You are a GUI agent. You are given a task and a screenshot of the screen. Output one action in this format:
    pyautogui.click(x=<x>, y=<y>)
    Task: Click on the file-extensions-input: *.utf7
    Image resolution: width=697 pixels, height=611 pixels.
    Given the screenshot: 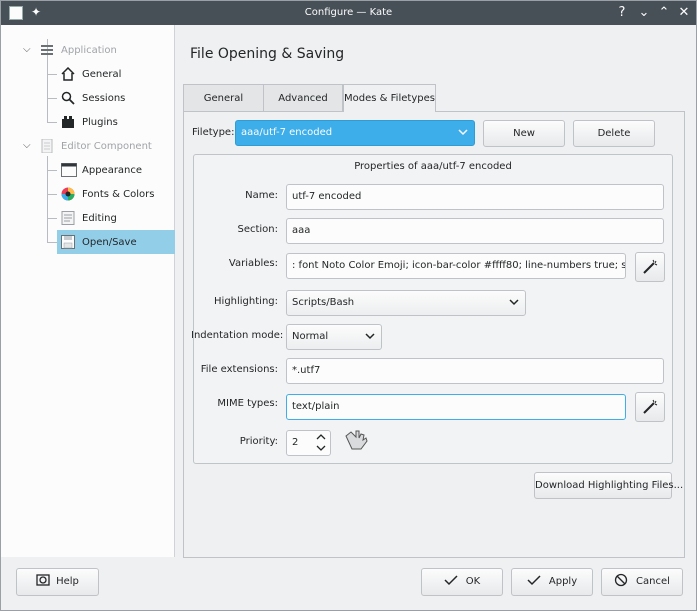 What is the action you would take?
    pyautogui.click(x=475, y=371)
    